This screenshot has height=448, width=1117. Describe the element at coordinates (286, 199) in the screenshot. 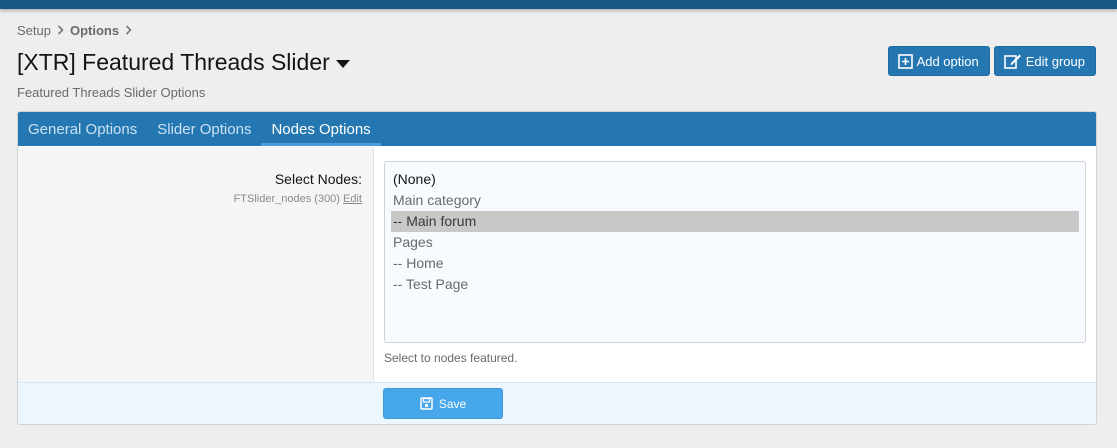

I see `option-id-text: FTSlider_nodes (300)` at that location.